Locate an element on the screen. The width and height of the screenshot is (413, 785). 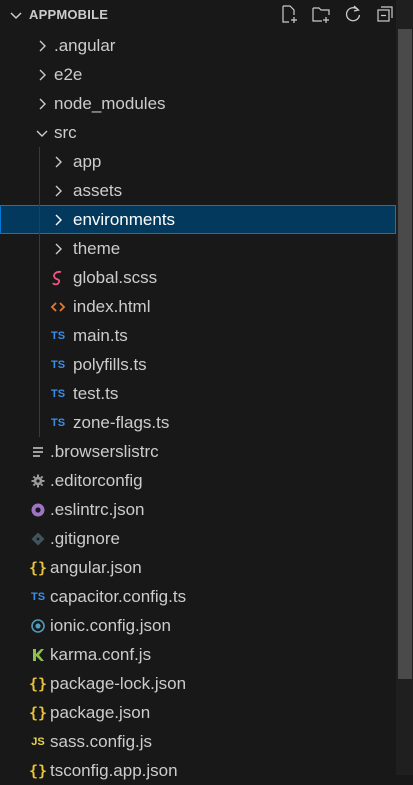
tree-item-polyfills-ts: TS polyfills.ts is located at coordinates (198, 364).